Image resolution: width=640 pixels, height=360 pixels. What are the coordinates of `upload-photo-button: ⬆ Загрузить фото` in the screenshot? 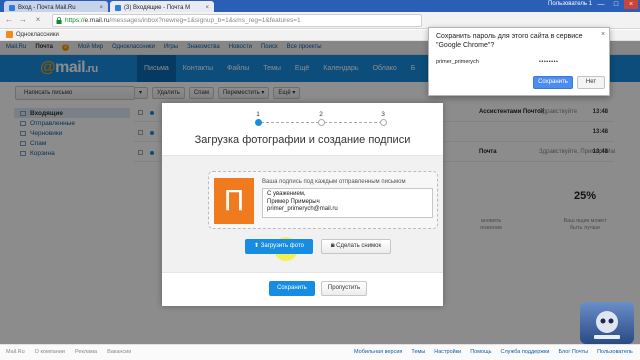 It's located at (279, 246).